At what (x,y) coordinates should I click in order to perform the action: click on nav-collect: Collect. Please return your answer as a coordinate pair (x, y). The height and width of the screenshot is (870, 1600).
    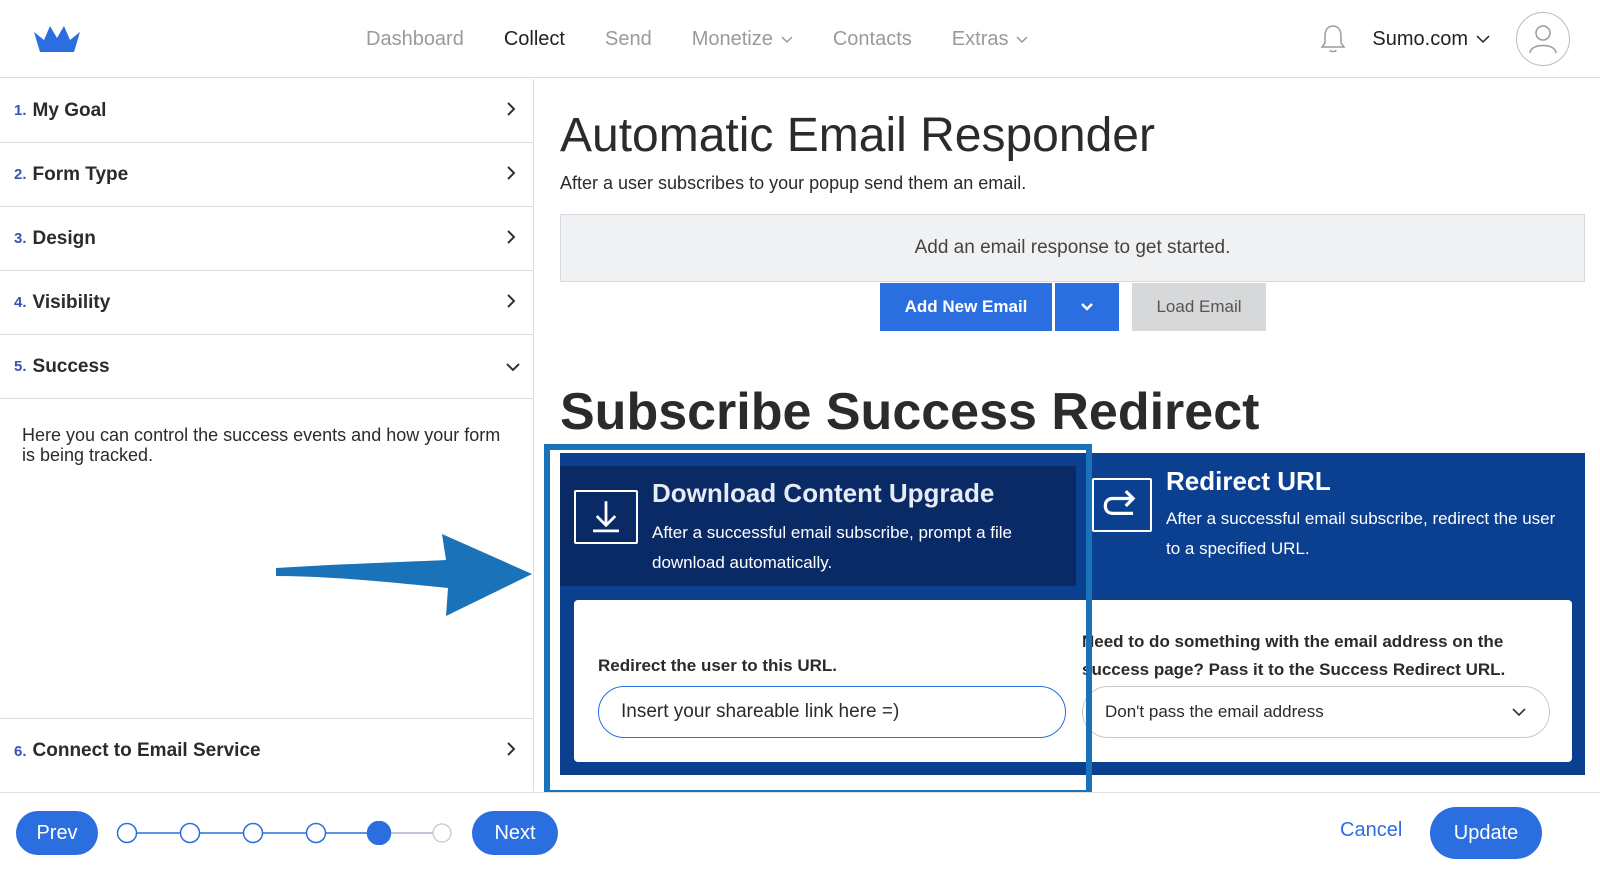
    Looking at the image, I should click on (534, 39).